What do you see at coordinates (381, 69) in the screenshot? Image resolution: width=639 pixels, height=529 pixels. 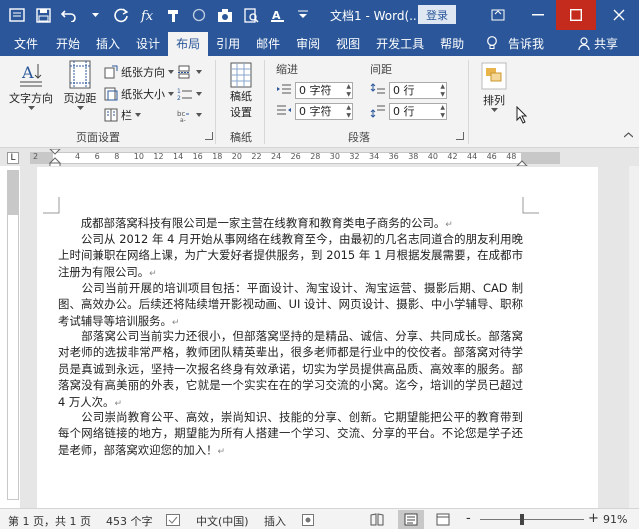 I see `spacing-title: 间距` at bounding box center [381, 69].